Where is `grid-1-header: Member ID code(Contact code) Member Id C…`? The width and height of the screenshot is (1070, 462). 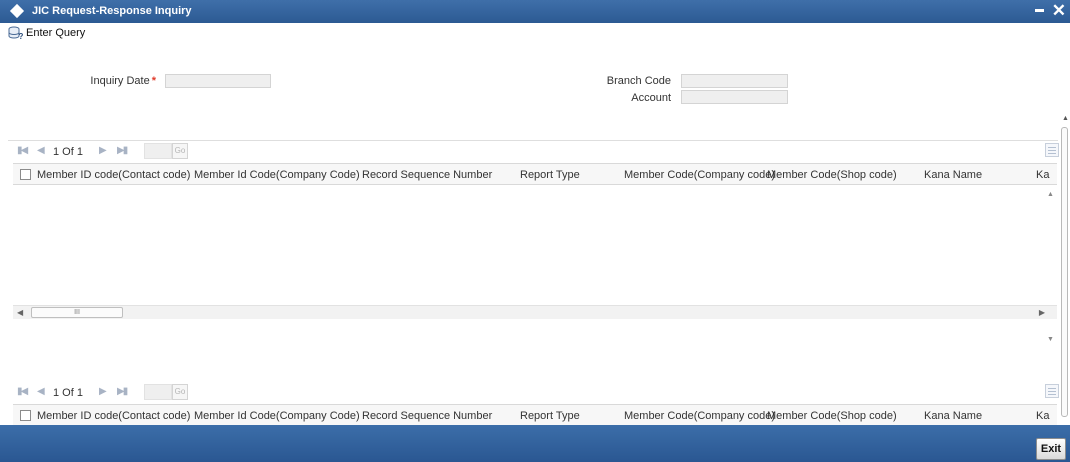
grid-1-header: Member ID code(Contact code) Member Id C… is located at coordinates (535, 174).